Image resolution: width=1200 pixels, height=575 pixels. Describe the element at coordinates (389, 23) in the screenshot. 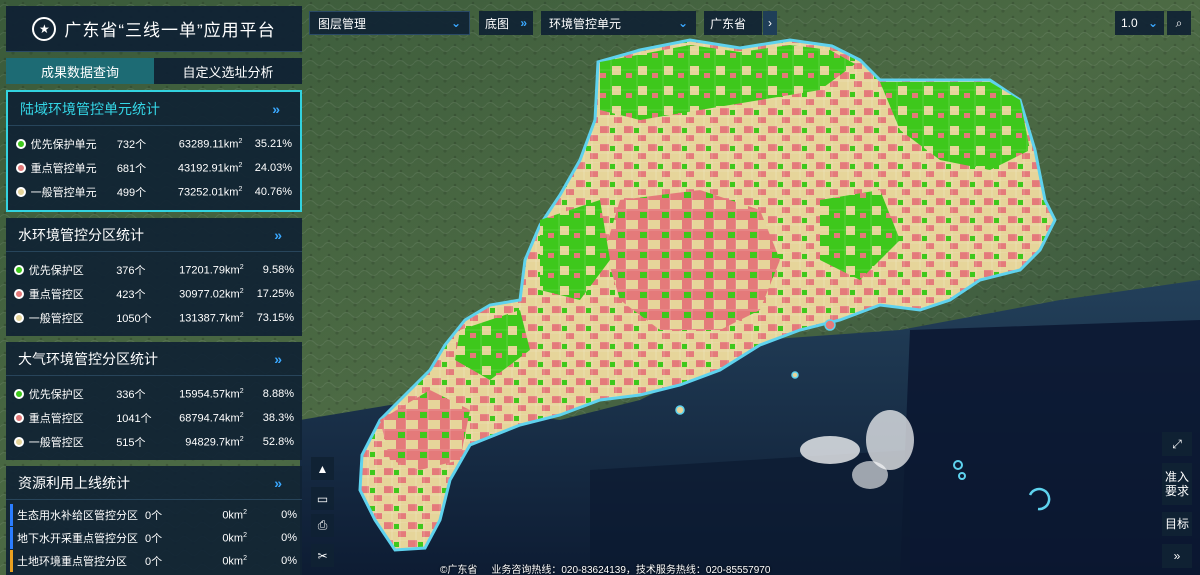

I see `layer-management-dropdown: 图层管理 ⌄` at that location.